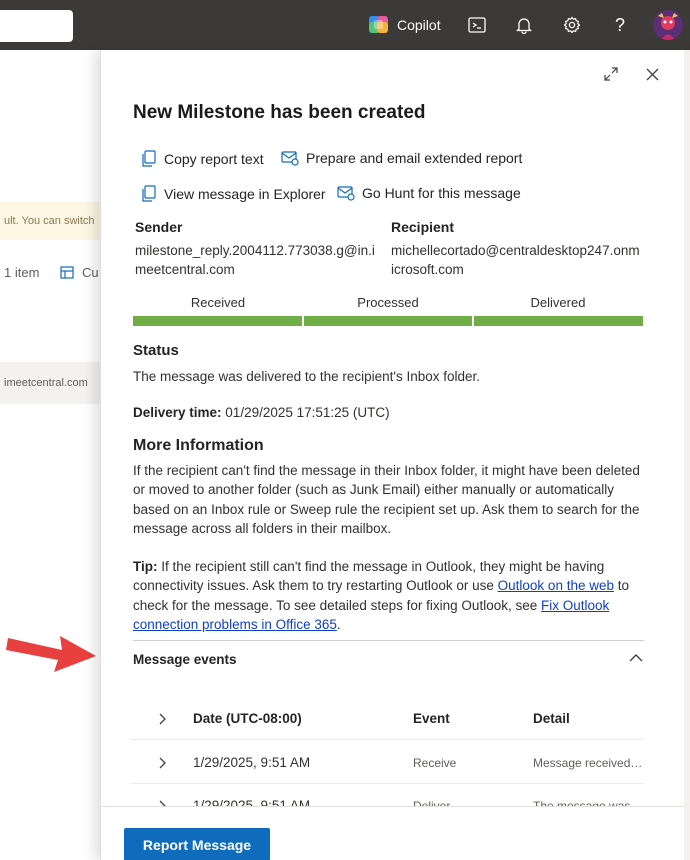 Image resolution: width=690 pixels, height=860 pixels. Describe the element at coordinates (636, 658) in the screenshot. I see `chevron-up-icon` at that location.